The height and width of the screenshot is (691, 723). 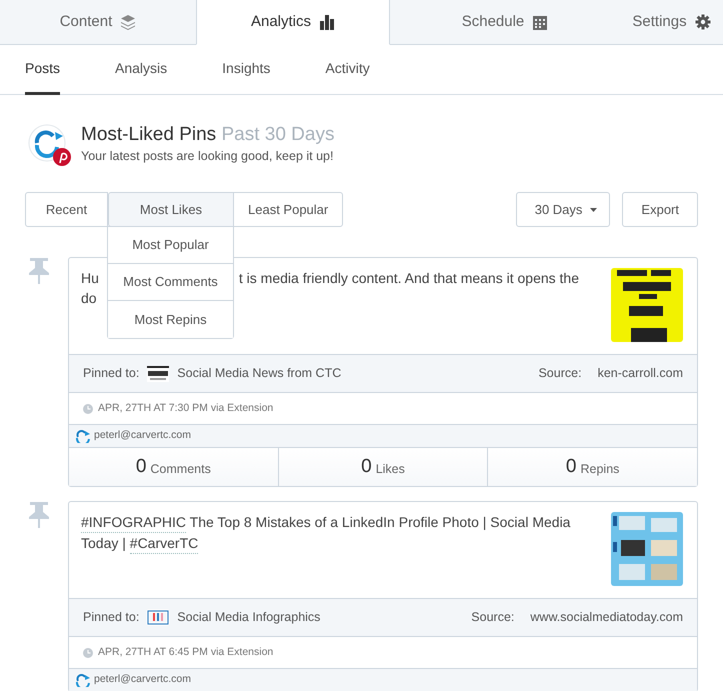 What do you see at coordinates (259, 373) in the screenshot?
I see `board-name: Social Media News from CTC` at bounding box center [259, 373].